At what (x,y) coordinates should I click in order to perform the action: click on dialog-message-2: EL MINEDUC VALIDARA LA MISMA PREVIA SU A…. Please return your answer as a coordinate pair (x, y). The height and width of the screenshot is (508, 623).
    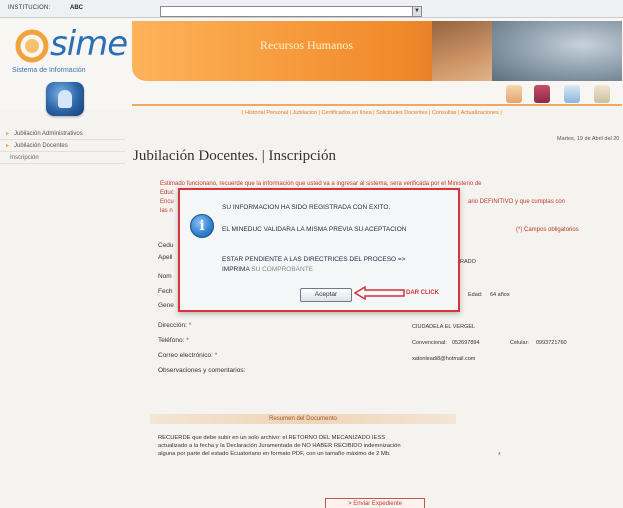
    Looking at the image, I should click on (314, 229).